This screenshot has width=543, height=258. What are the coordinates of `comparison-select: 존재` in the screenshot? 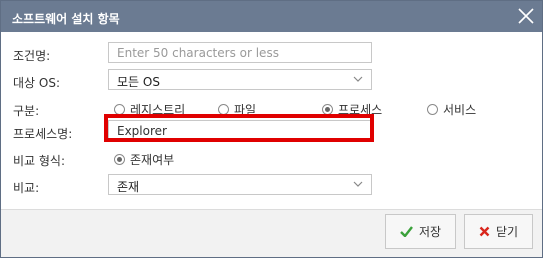 It's located at (240, 184).